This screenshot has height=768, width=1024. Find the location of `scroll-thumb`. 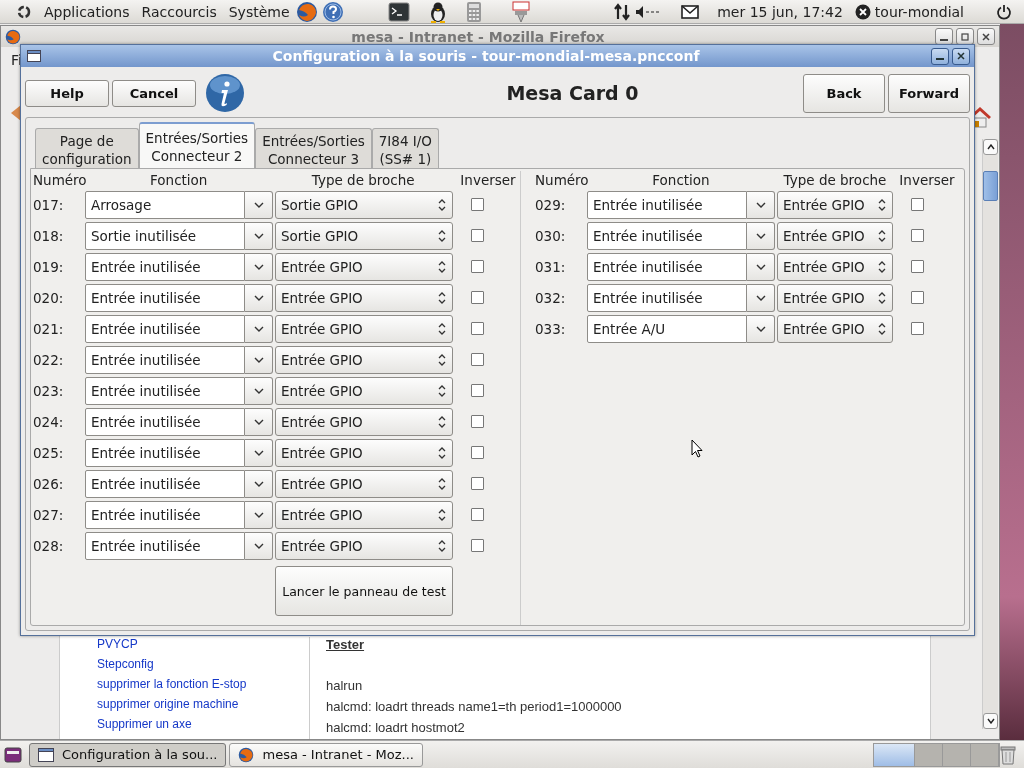

scroll-thumb is located at coordinates (990, 186).